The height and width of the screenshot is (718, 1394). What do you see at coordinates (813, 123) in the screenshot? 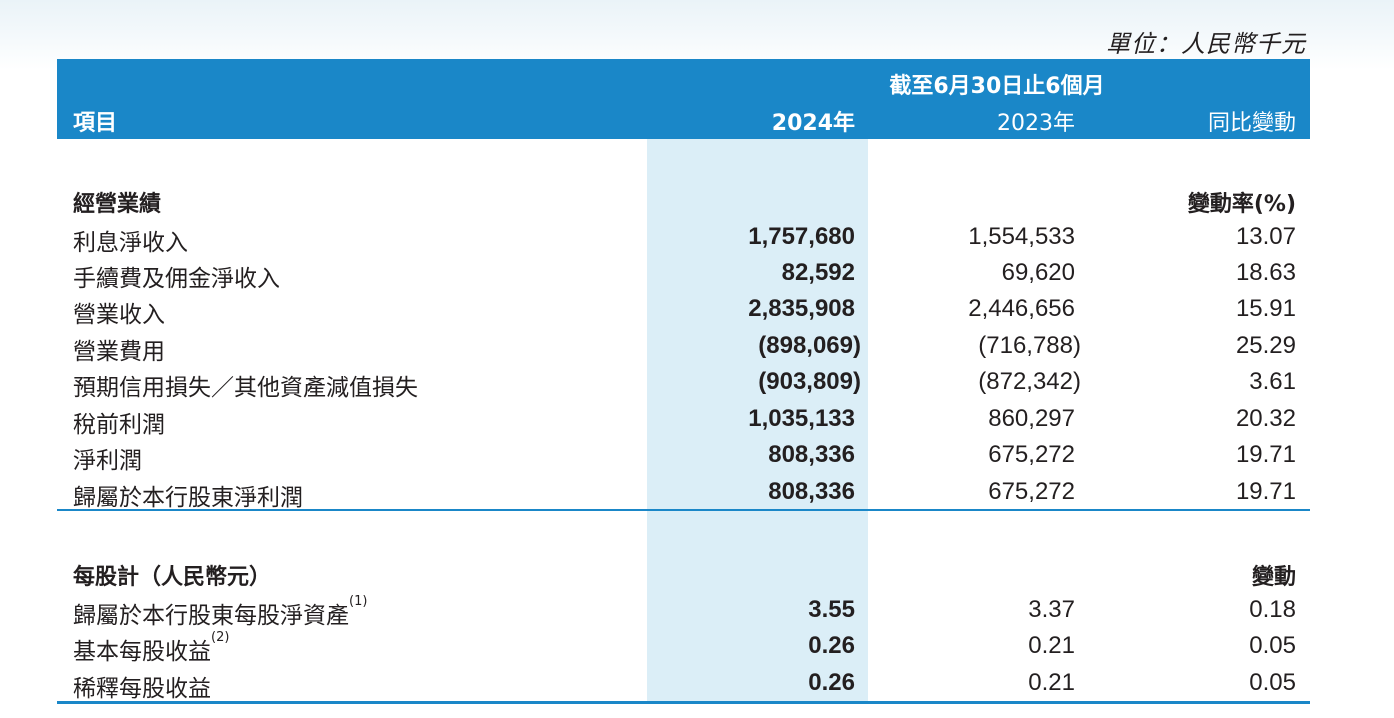
I see `header-2024: 2024年` at bounding box center [813, 123].